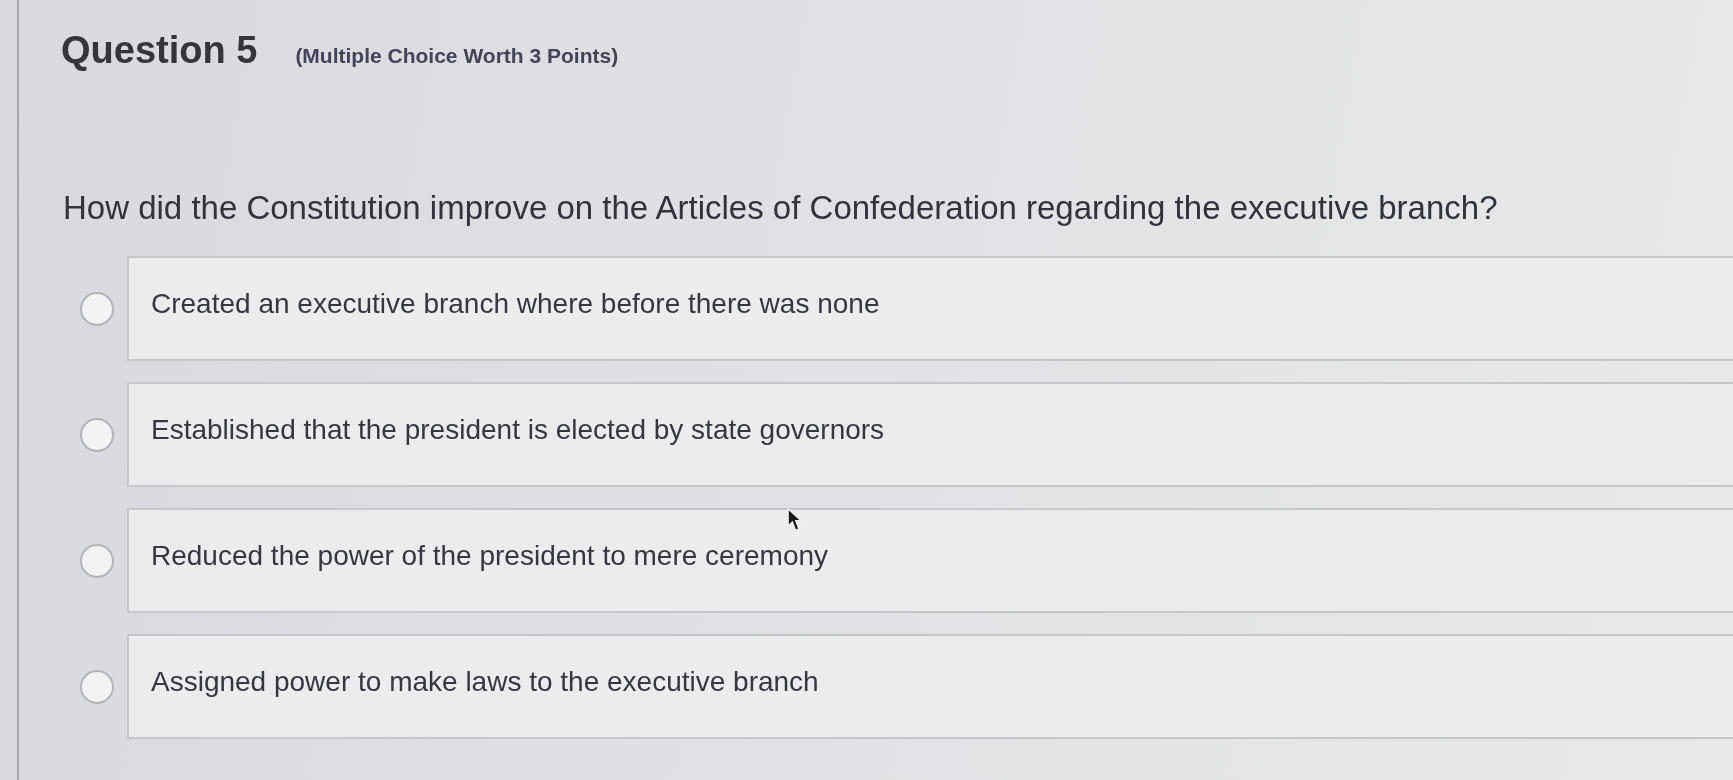 The image size is (1733, 780). Describe the element at coordinates (930, 434) in the screenshot. I see `answer-option: Established that the president is elected by state governors` at that location.